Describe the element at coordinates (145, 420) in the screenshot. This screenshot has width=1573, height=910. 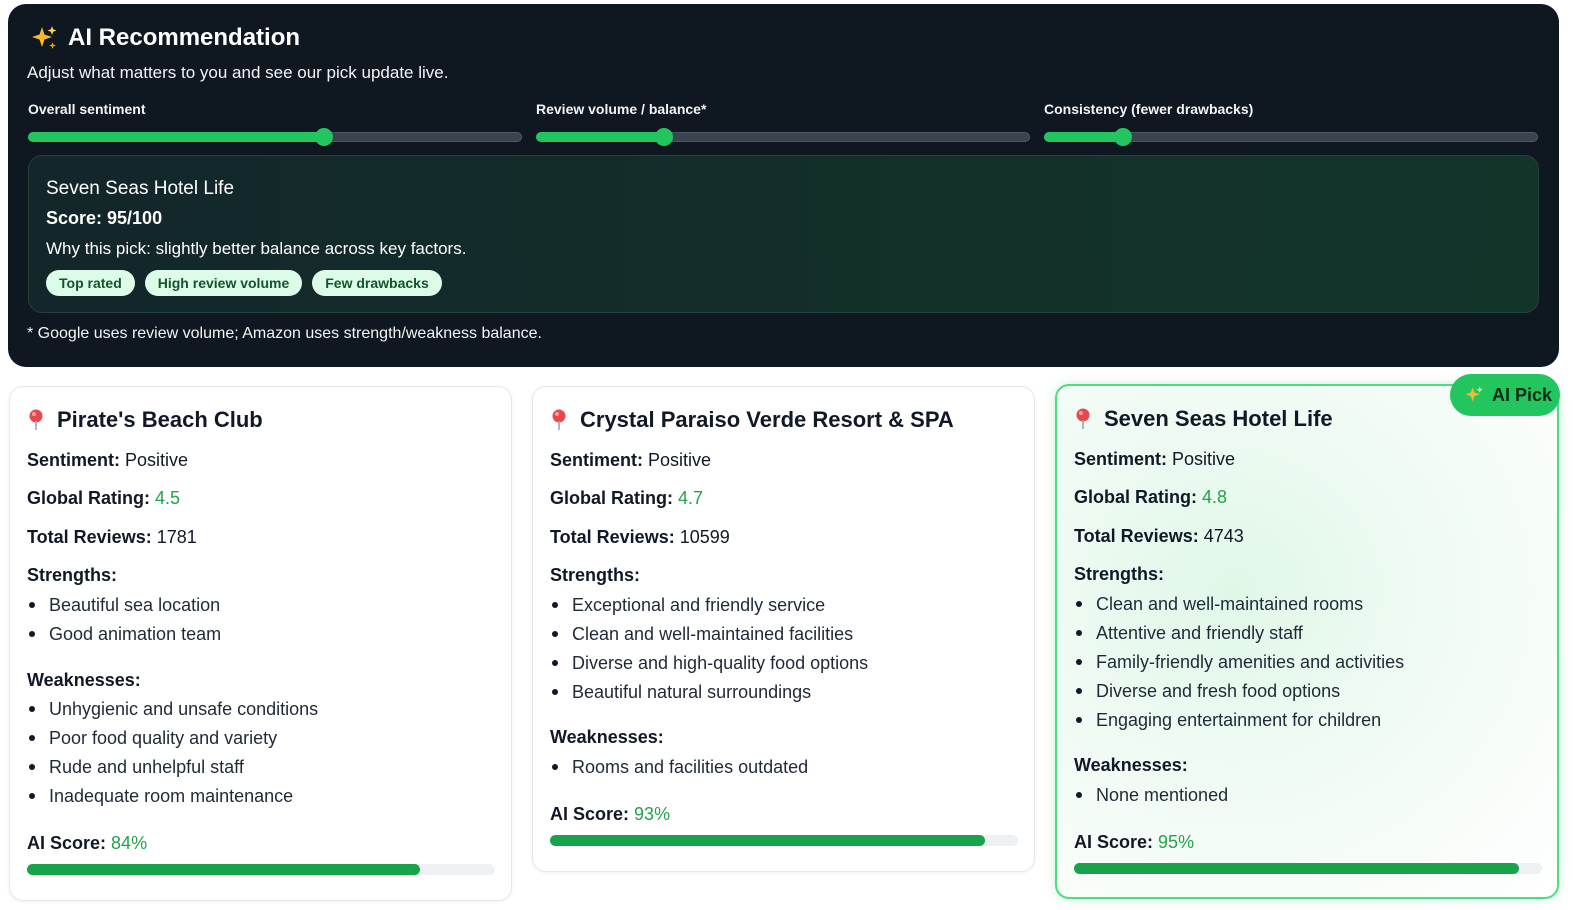
I see `card-title: Pirate's Beach Club` at that location.